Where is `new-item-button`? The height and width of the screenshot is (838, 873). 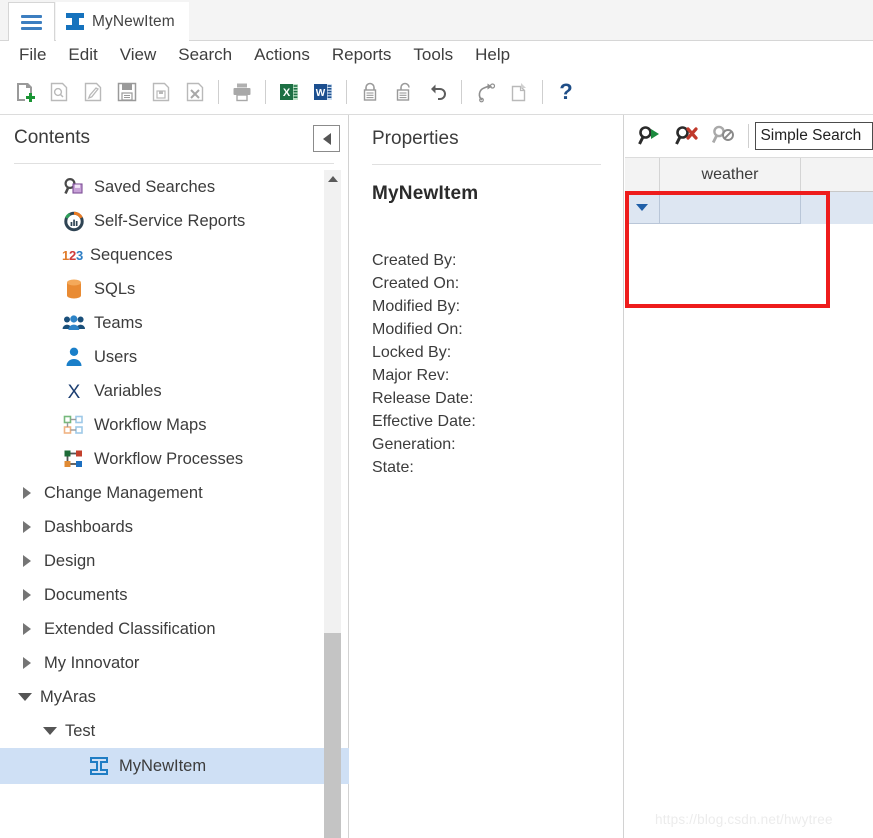 new-item-button is located at coordinates (25, 92).